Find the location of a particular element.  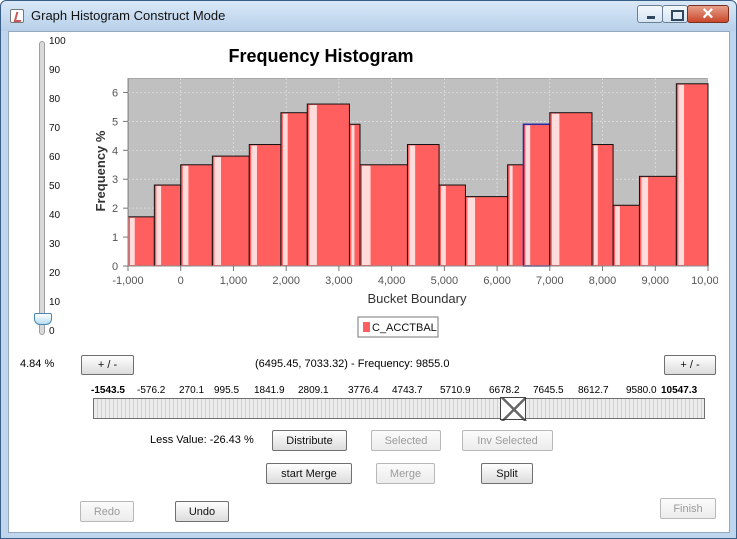

bucket-label: 8612.7 is located at coordinates (593, 390).